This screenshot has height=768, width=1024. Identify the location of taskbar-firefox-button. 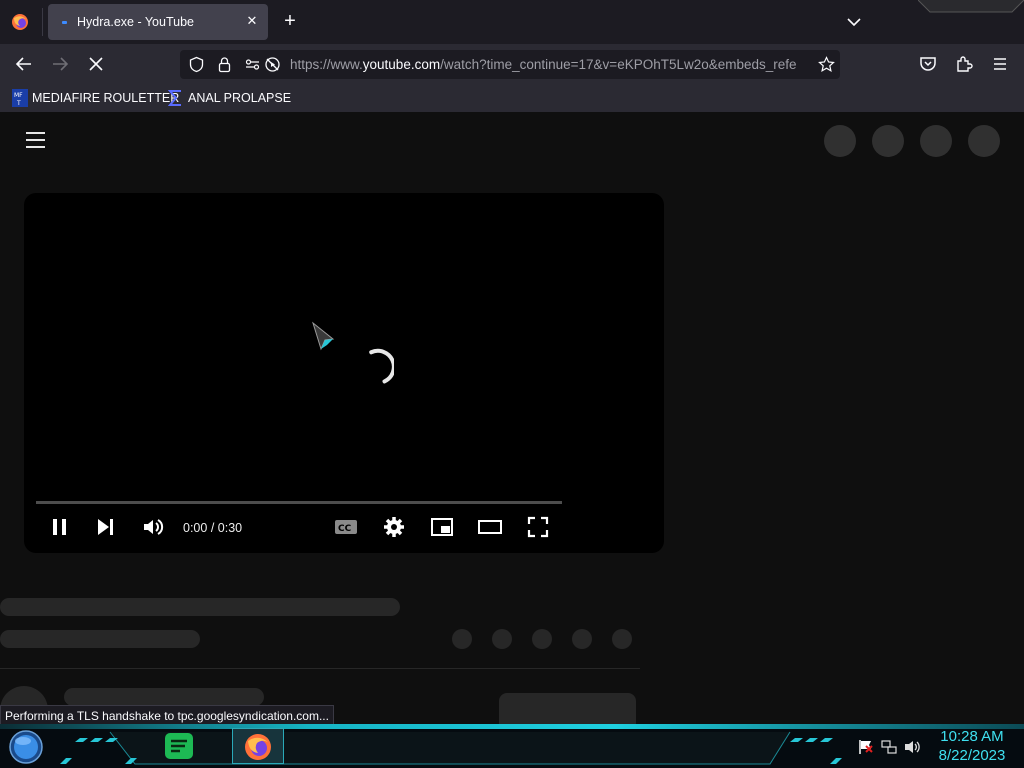
(258, 746).